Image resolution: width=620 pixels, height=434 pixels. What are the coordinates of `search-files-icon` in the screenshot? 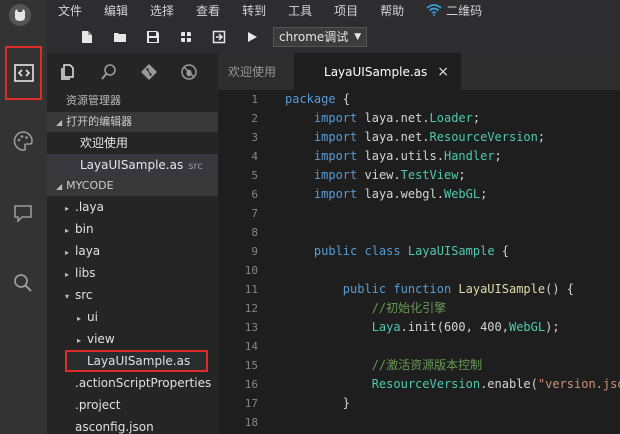 It's located at (109, 72).